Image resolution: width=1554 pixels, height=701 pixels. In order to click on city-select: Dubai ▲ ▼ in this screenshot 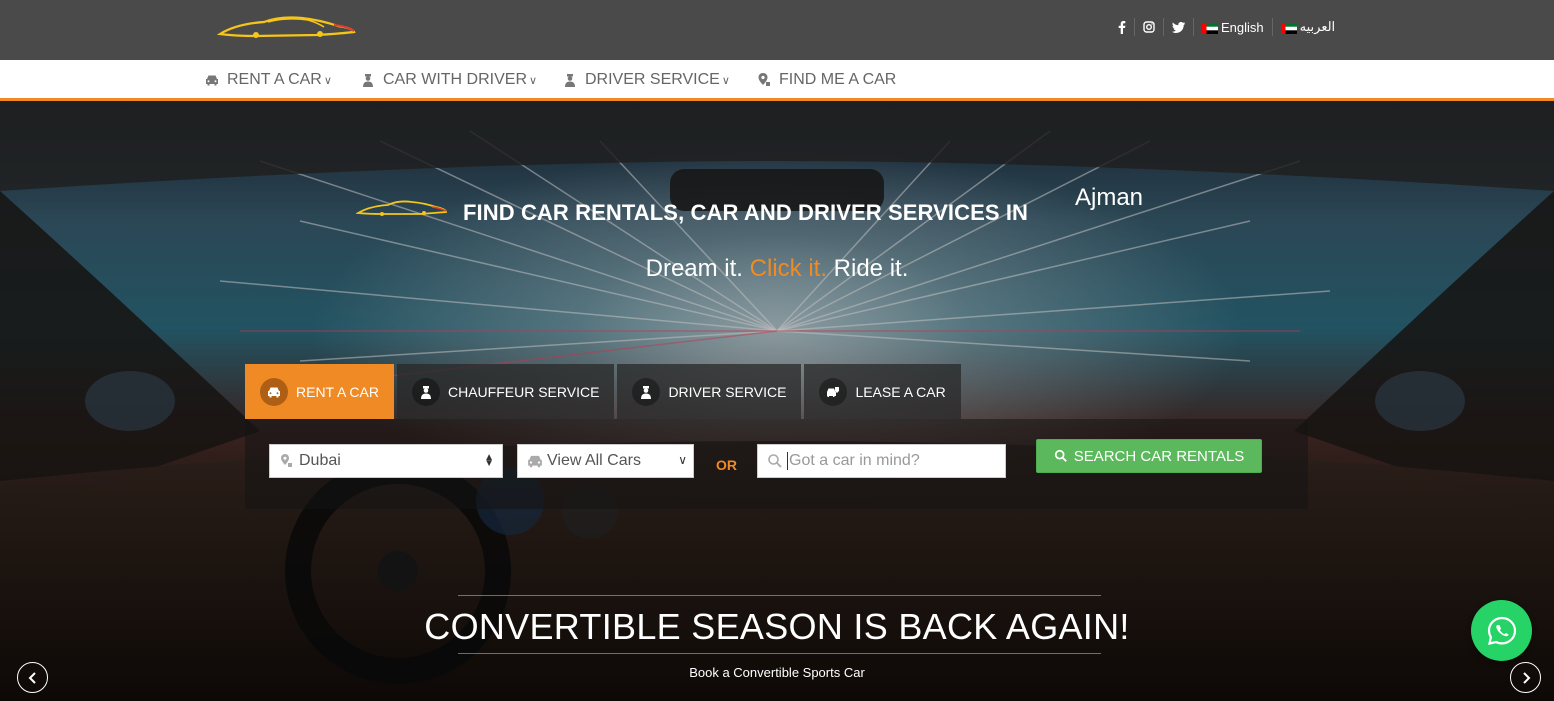, I will do `click(386, 461)`.